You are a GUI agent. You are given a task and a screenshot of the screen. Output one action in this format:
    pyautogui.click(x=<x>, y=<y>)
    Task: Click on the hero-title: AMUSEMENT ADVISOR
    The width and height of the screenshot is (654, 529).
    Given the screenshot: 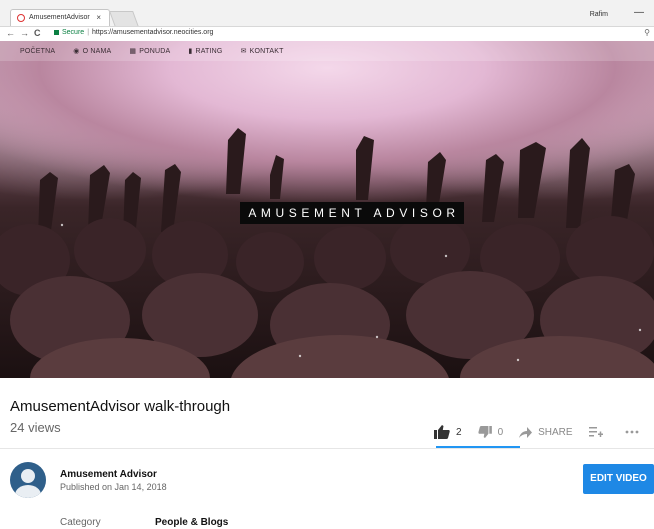 What is the action you would take?
    pyautogui.click(x=352, y=213)
    